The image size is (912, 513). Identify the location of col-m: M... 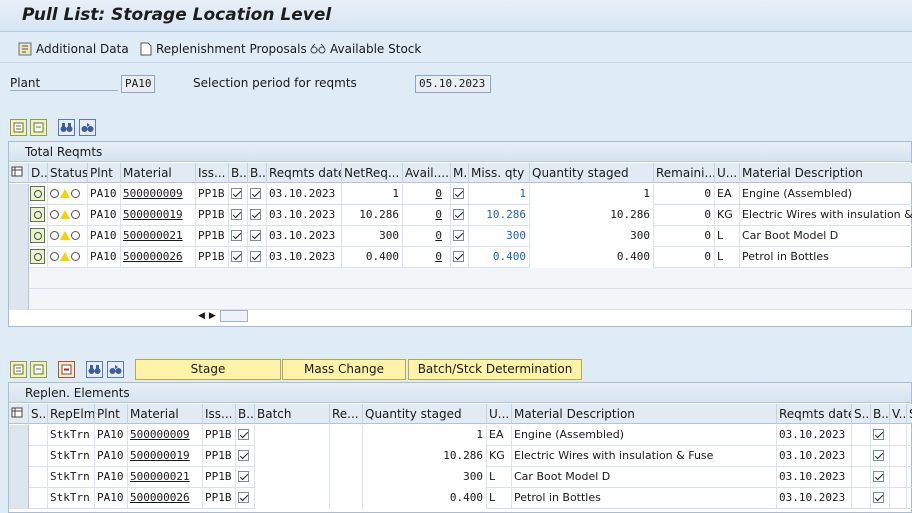
(460, 173).